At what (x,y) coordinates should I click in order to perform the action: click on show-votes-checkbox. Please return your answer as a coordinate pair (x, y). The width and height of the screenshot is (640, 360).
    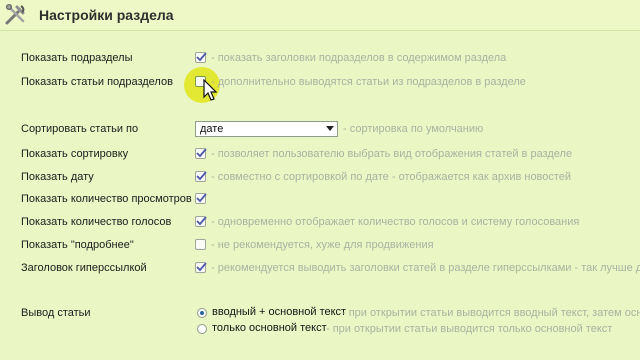
    Looking at the image, I should click on (201, 221).